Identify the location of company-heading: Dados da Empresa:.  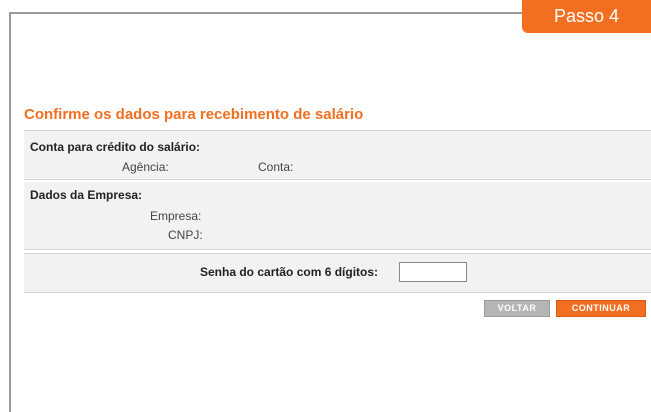
(86, 195).